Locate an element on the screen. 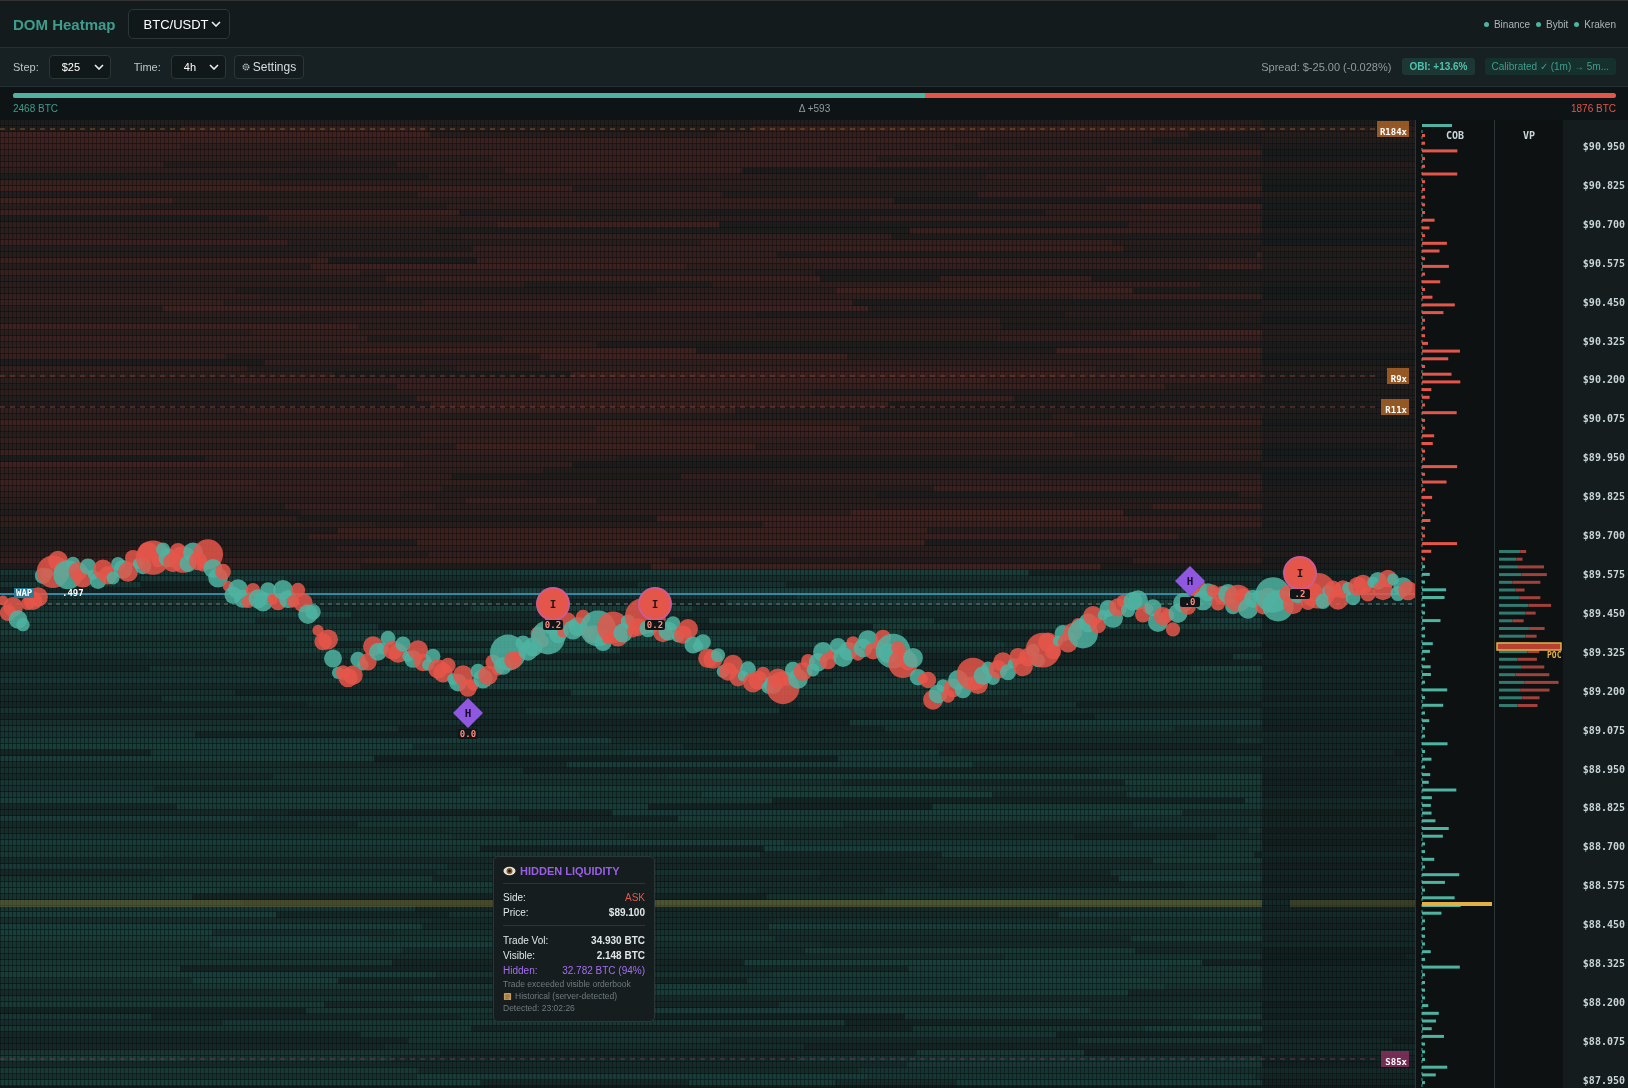 This screenshot has height=1088, width=1628. tooltip-detected: Detected: 23:02:26 is located at coordinates (539, 1008).